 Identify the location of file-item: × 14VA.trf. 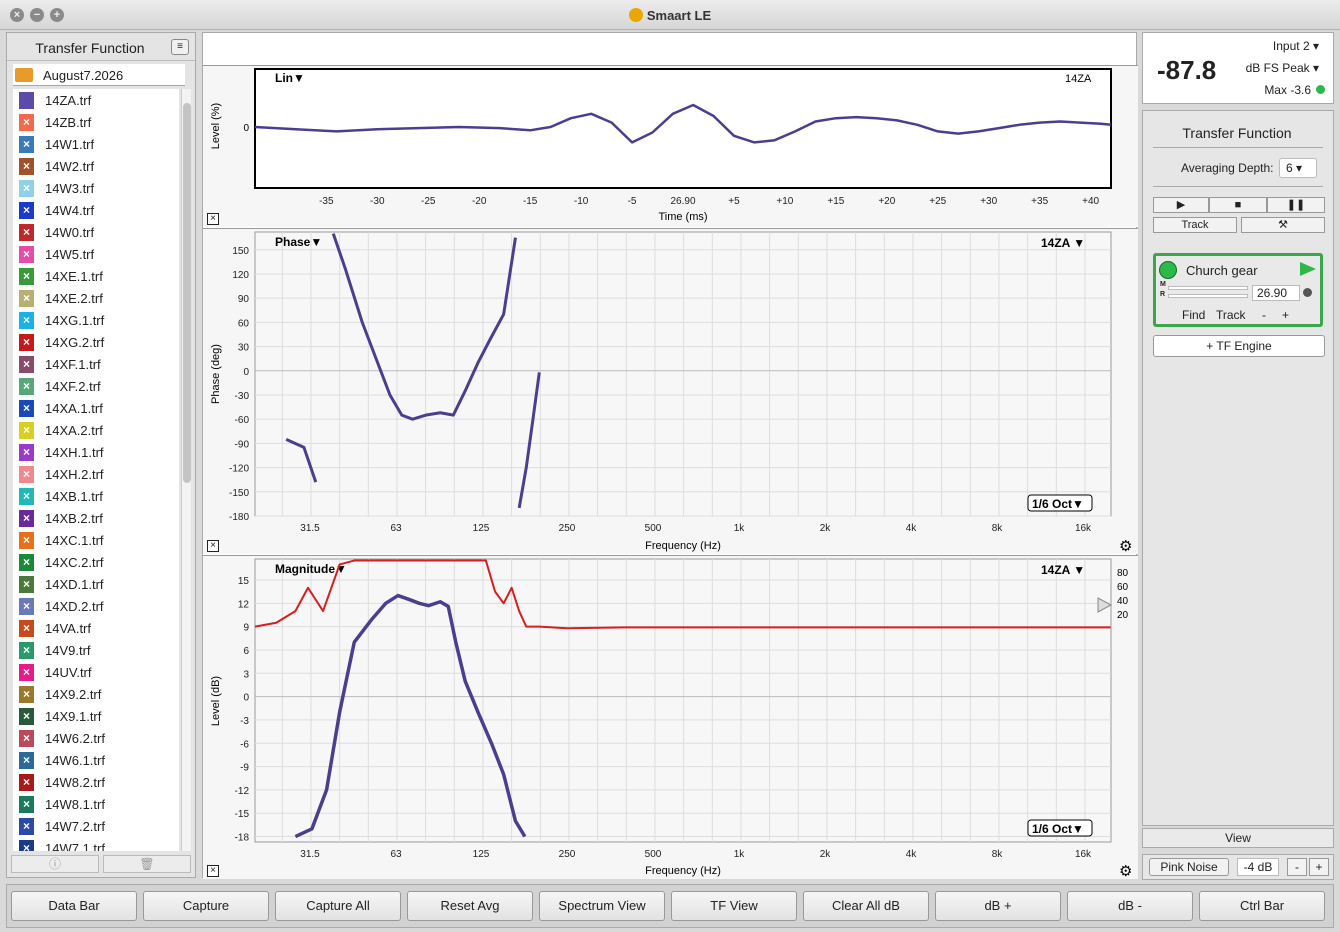
(96, 628).